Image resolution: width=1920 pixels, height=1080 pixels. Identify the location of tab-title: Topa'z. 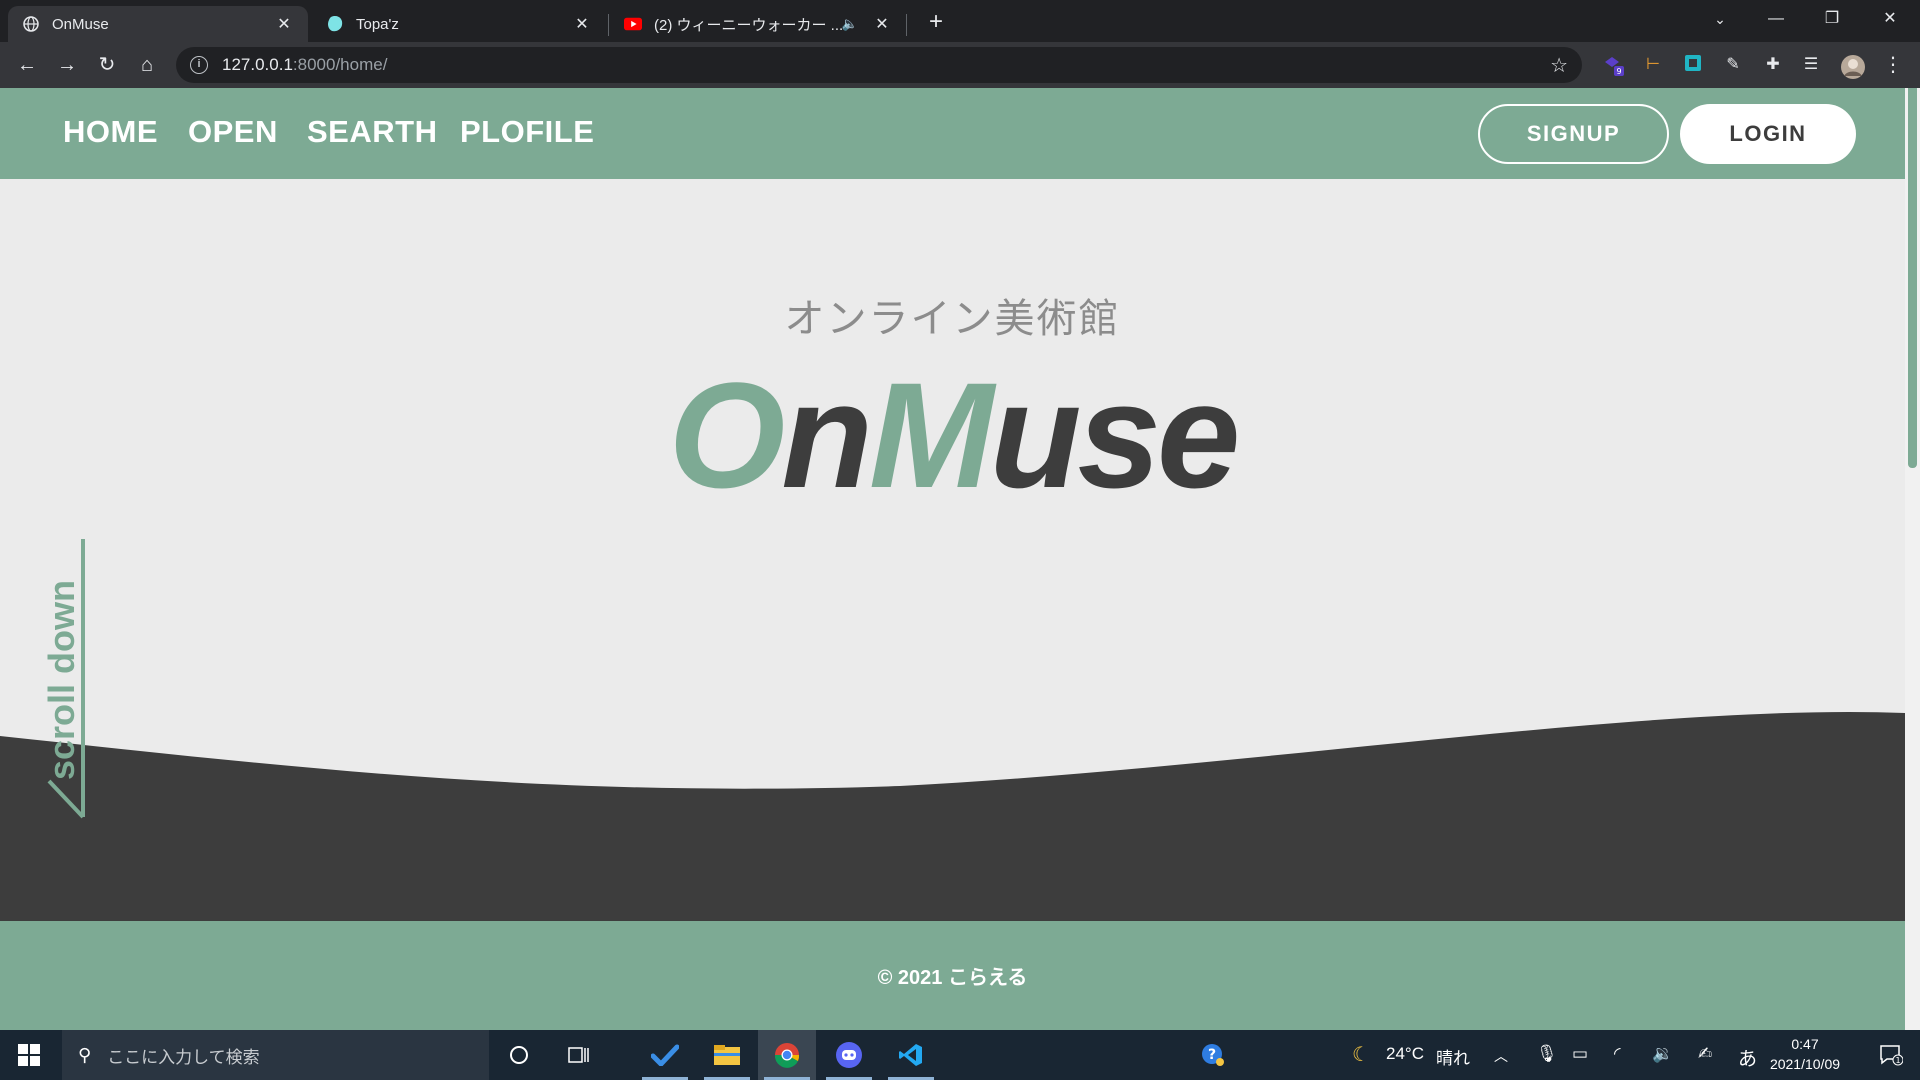
(377, 24).